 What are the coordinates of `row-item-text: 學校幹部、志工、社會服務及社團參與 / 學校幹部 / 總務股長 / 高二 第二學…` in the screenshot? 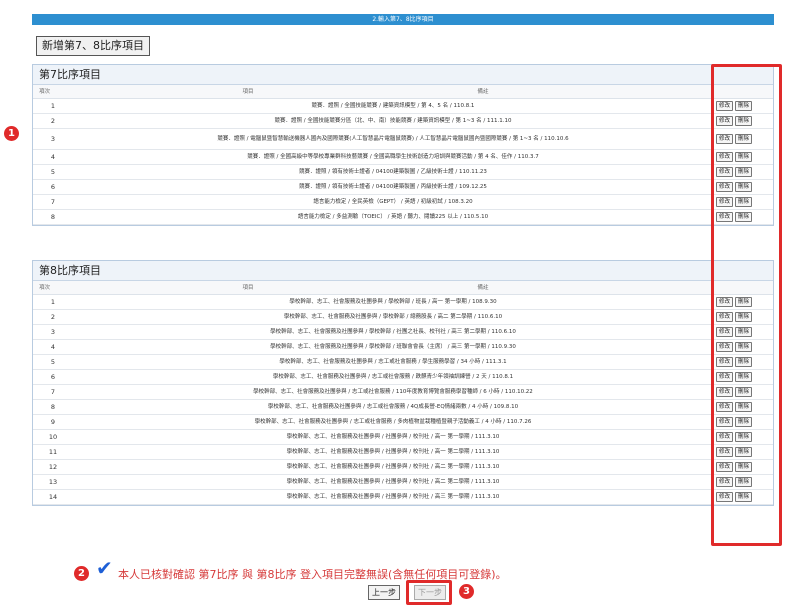 It's located at (393, 316).